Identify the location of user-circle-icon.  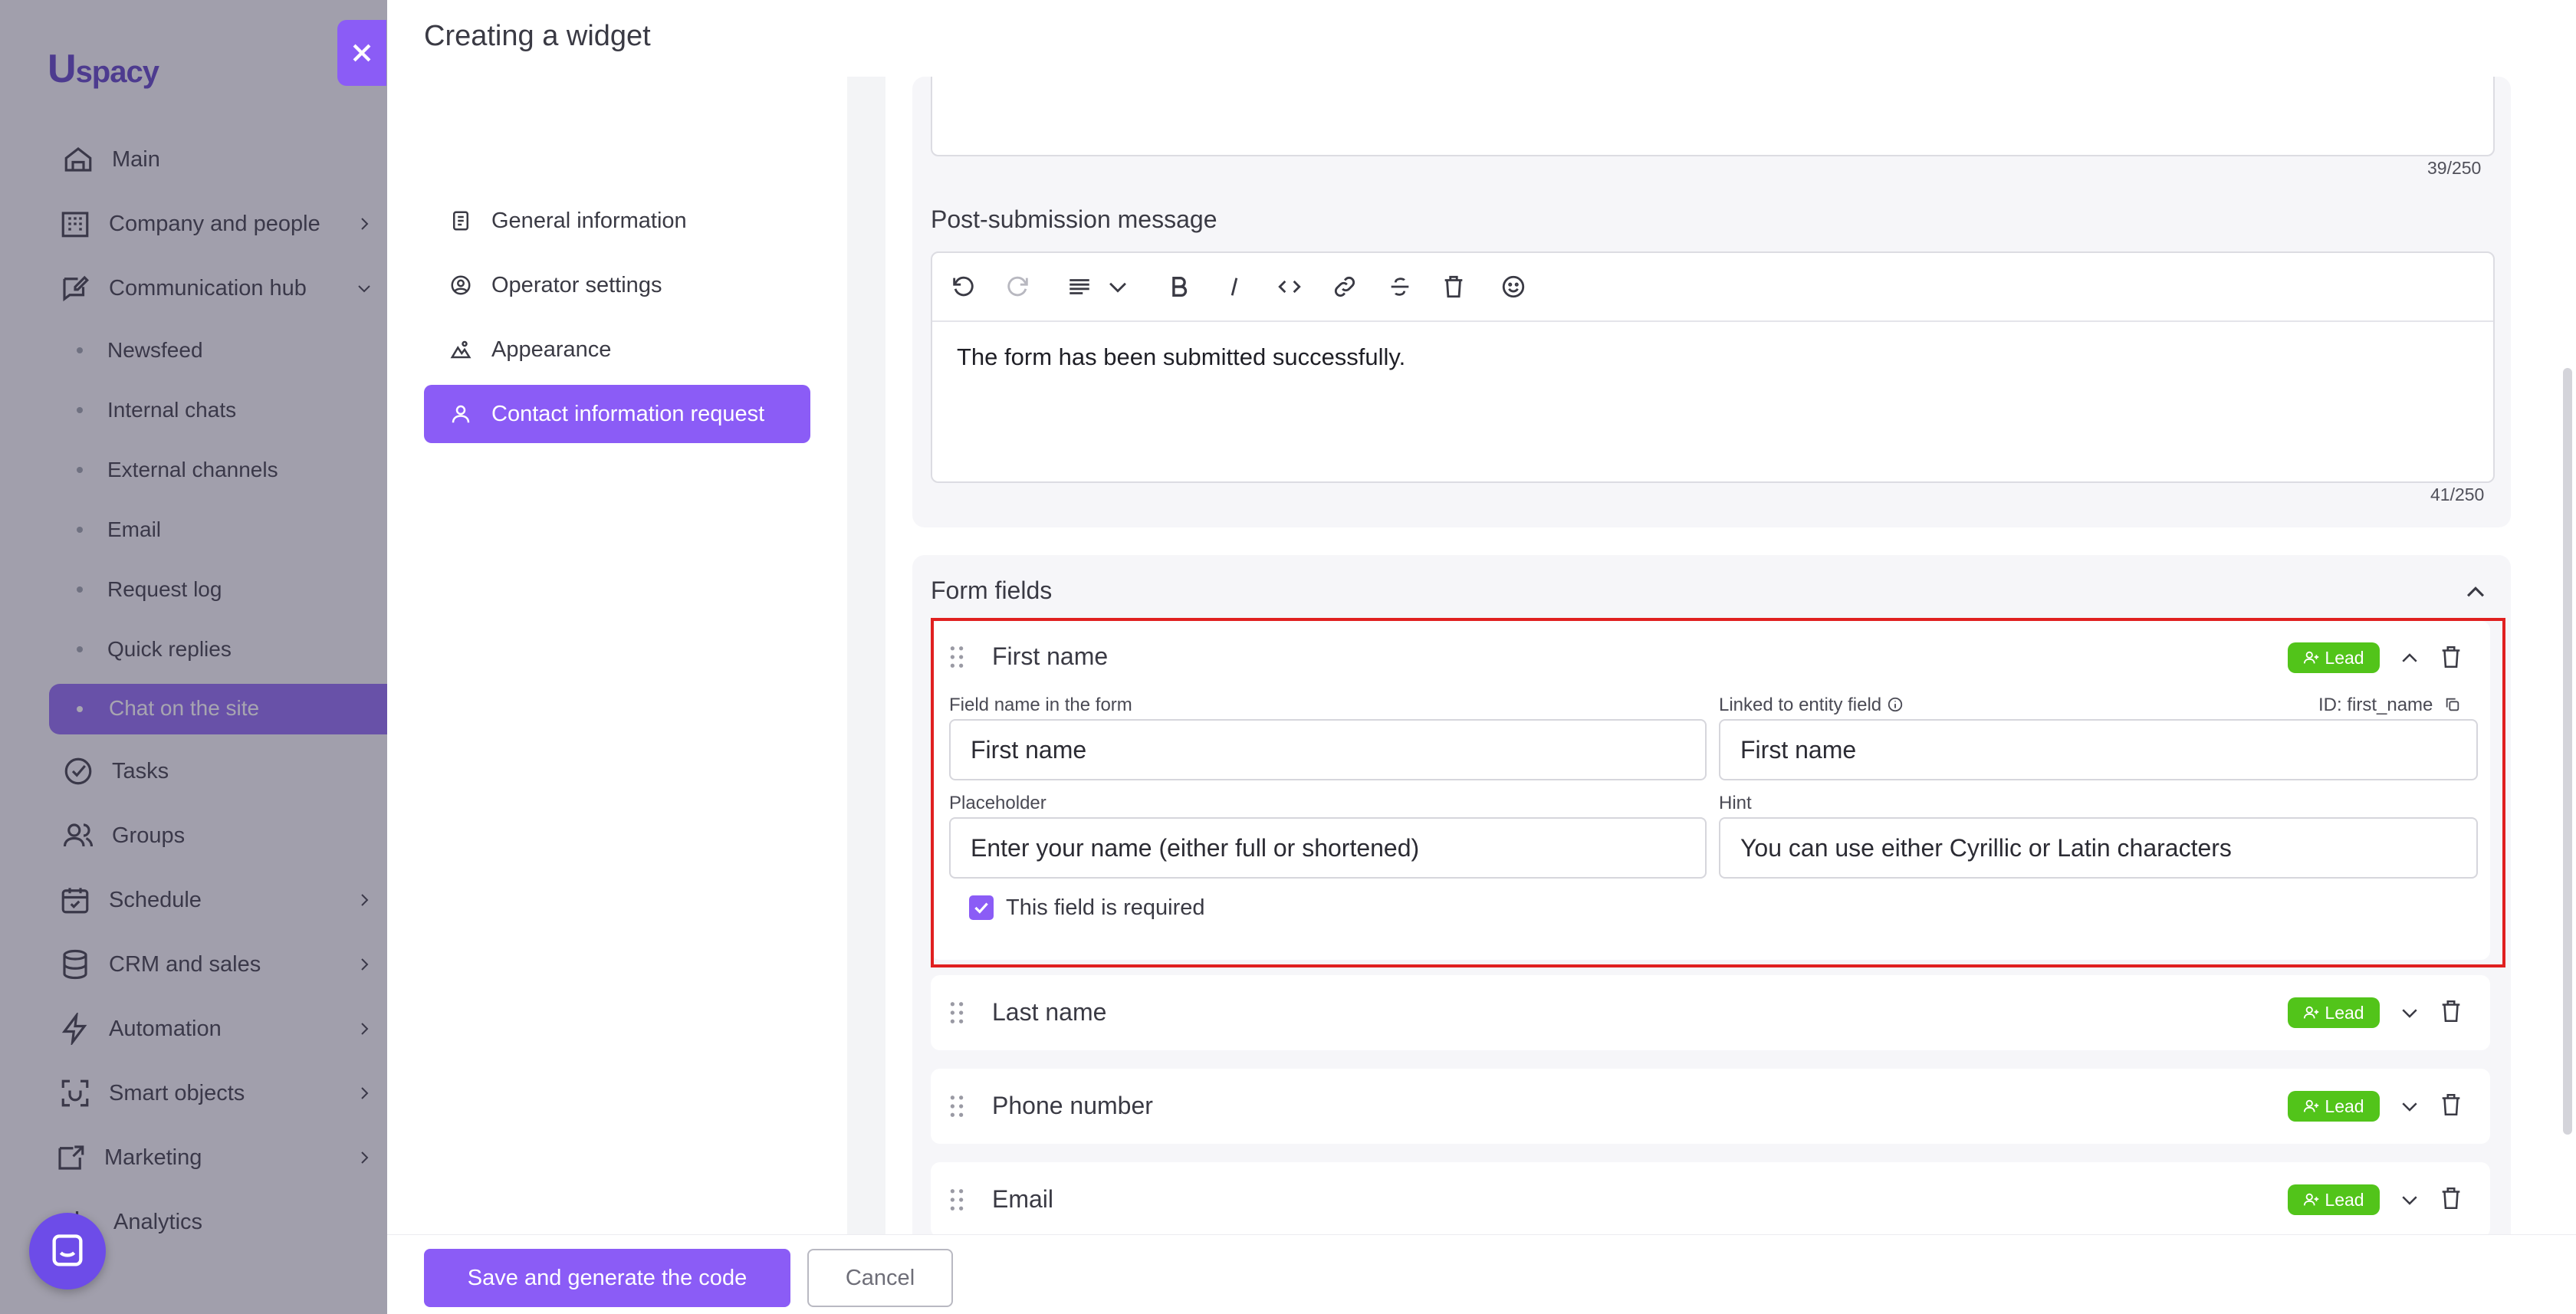
(461, 285).